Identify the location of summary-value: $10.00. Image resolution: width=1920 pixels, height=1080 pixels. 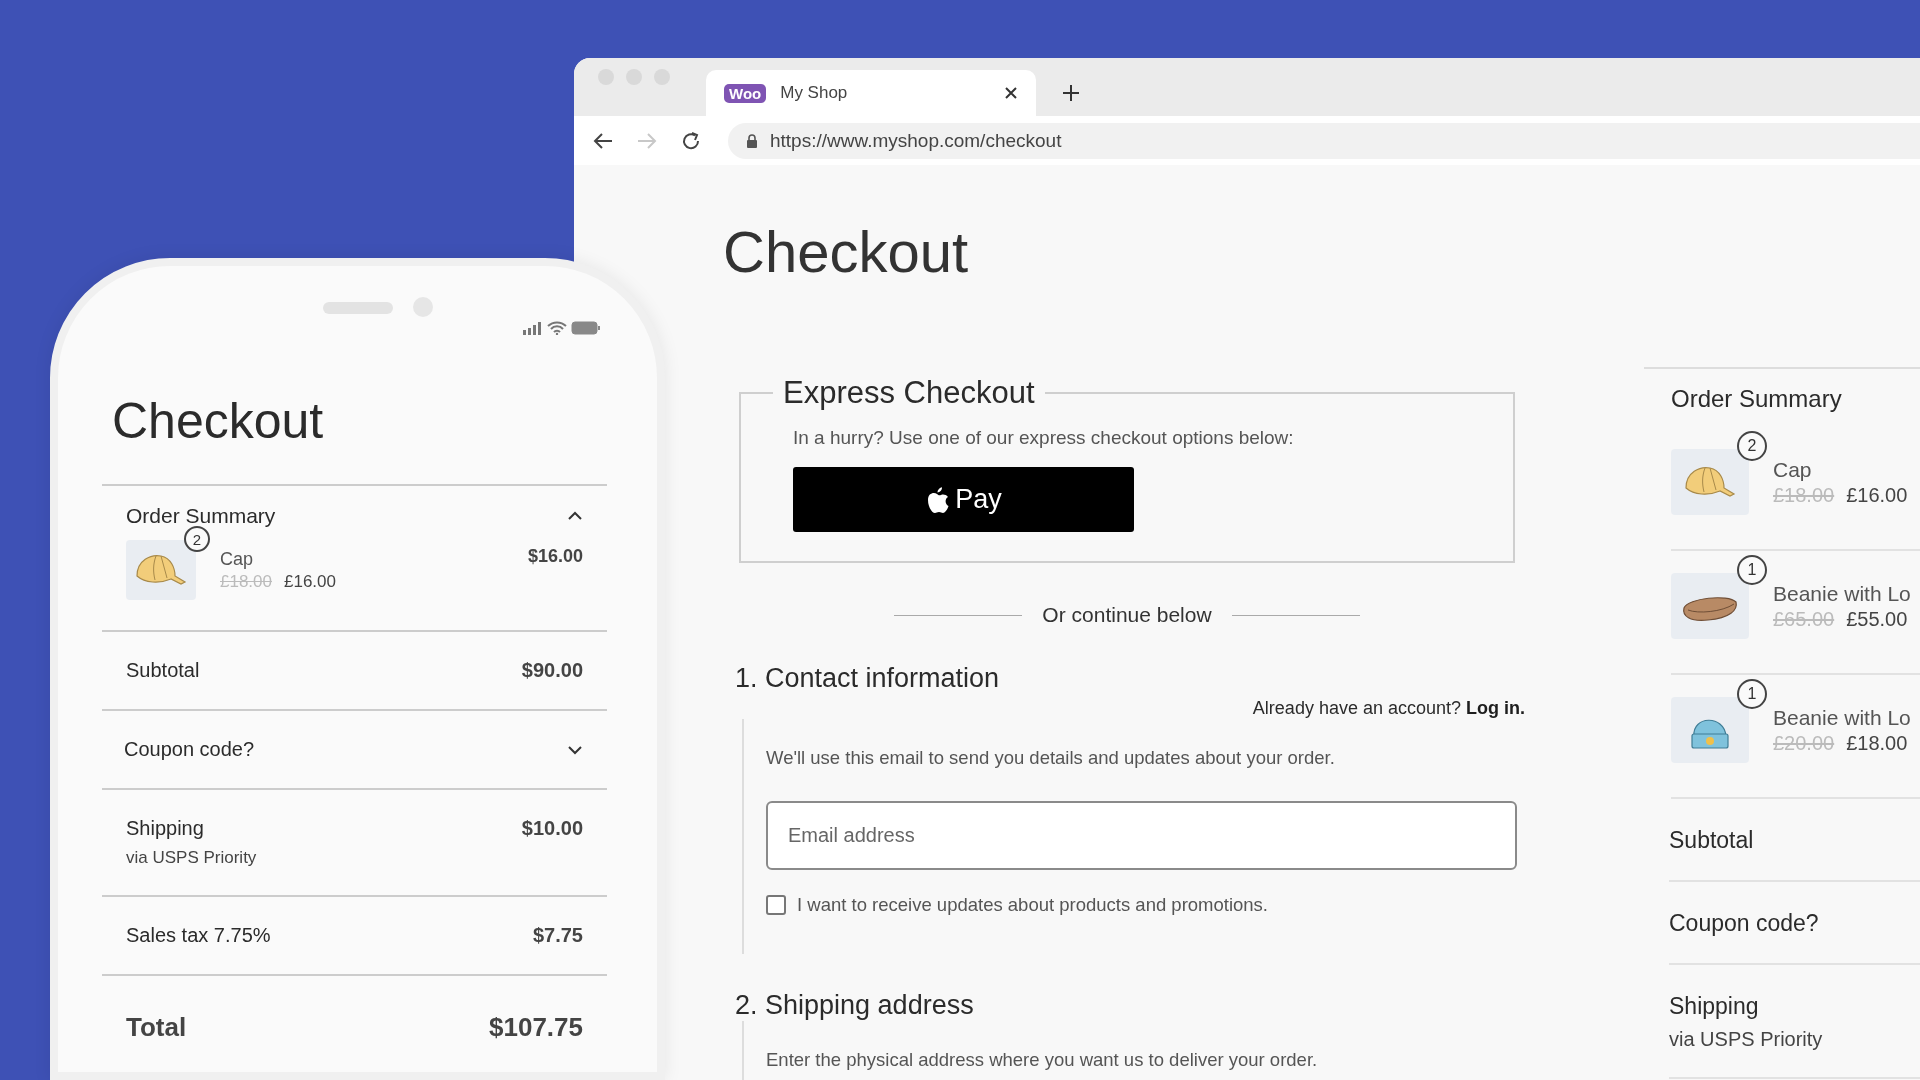
(552, 828).